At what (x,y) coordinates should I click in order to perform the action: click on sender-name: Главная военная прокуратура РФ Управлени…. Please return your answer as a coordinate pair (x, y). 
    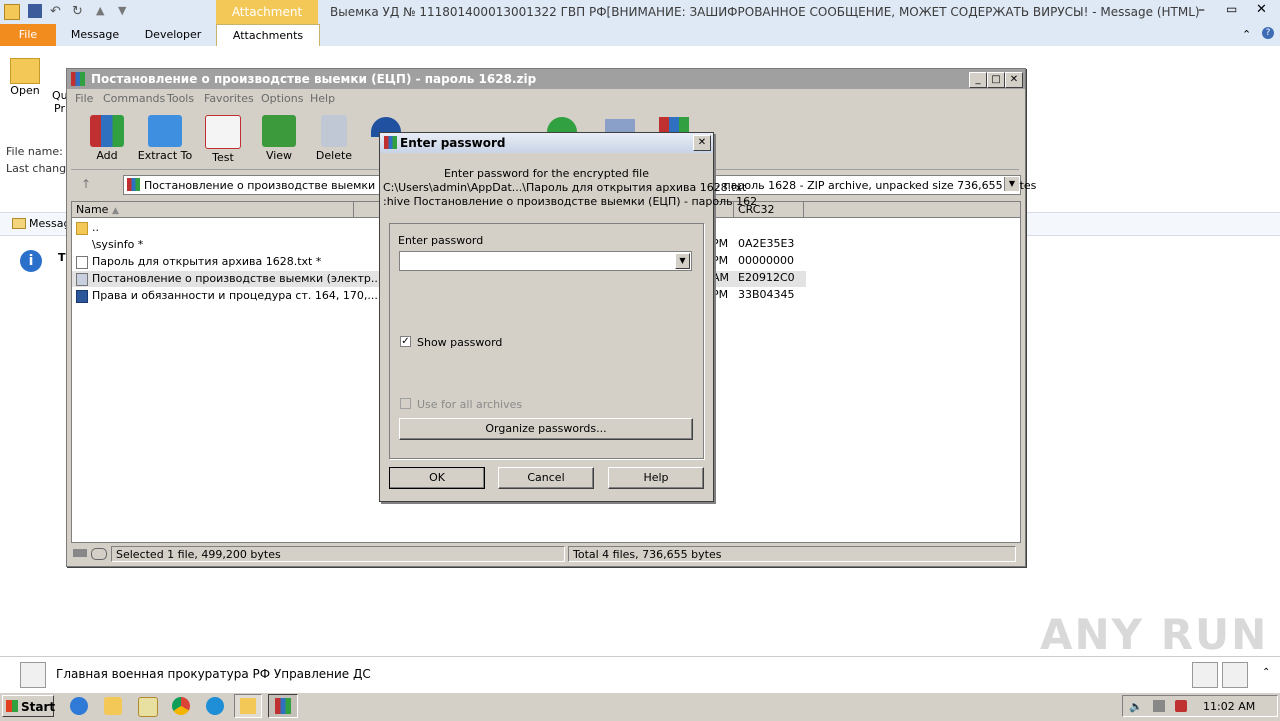
    Looking at the image, I should click on (213, 674).